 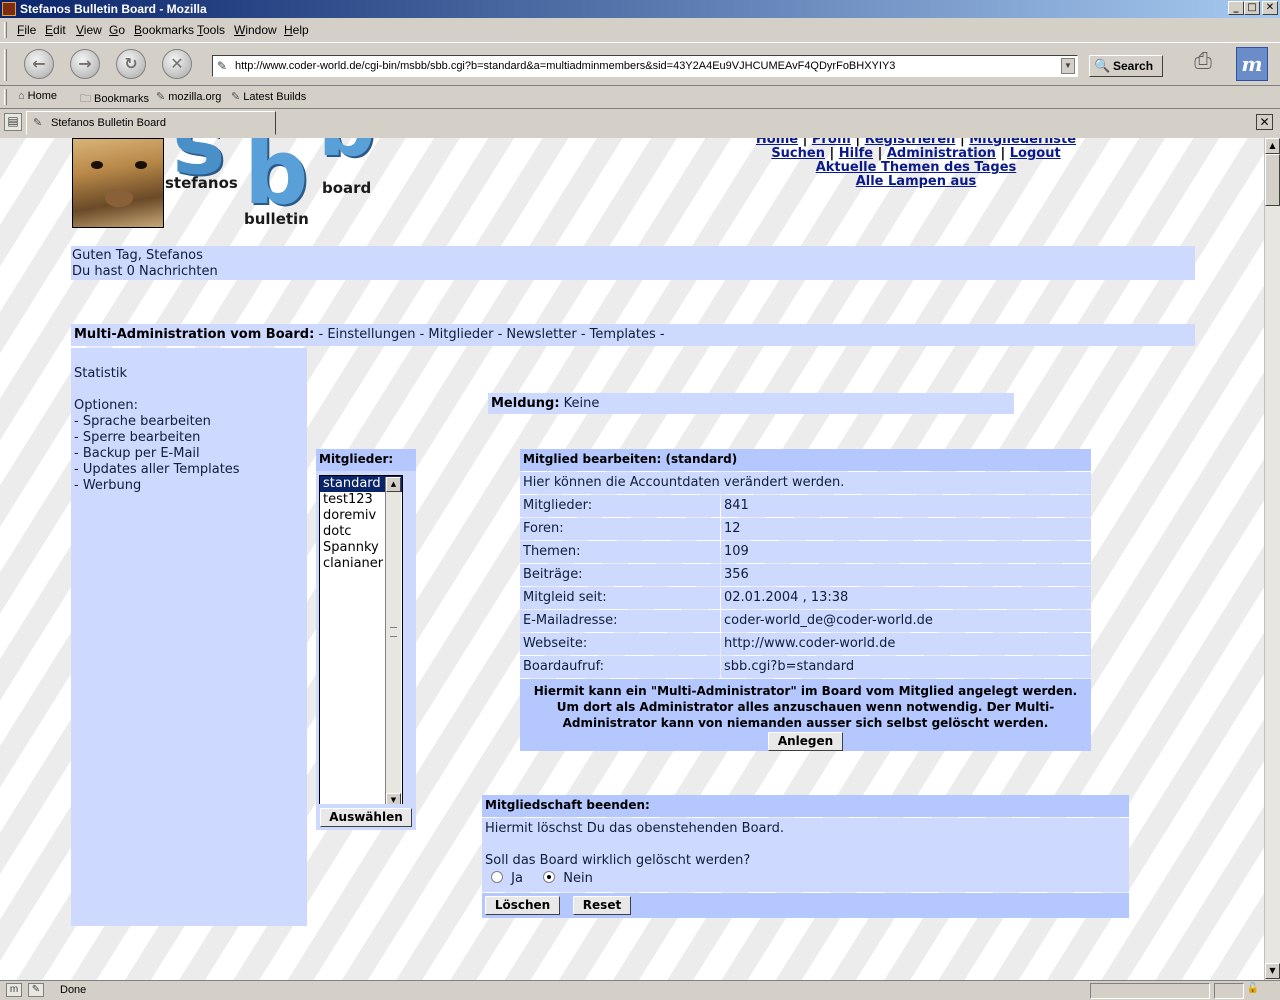 What do you see at coordinates (460, 334) in the screenshot?
I see `mitglieder-link: Mitglieder` at bounding box center [460, 334].